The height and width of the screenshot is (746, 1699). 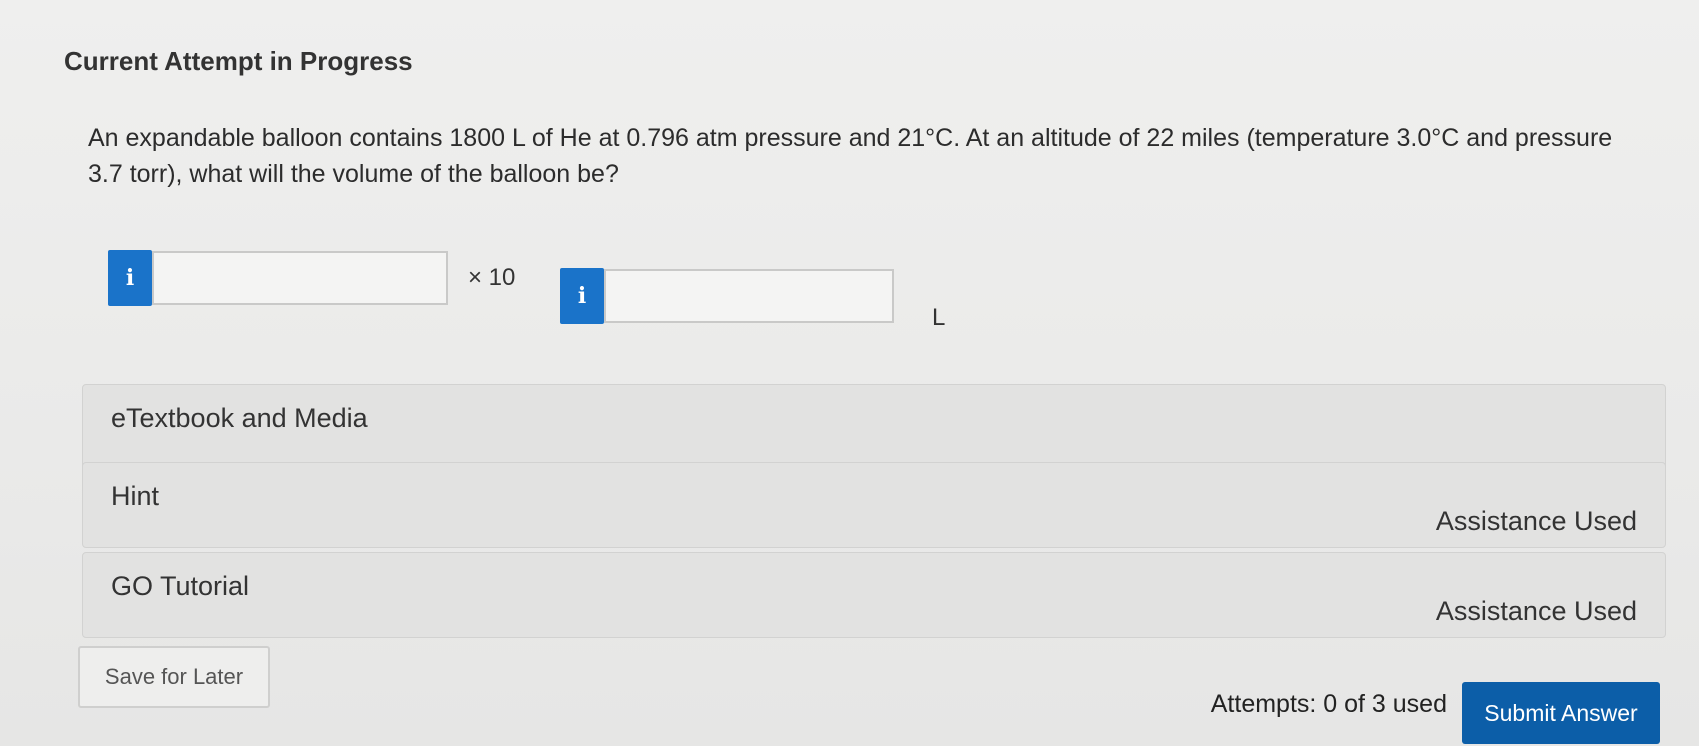 What do you see at coordinates (174, 677) in the screenshot?
I see `save-for-later-button: Save for Later` at bounding box center [174, 677].